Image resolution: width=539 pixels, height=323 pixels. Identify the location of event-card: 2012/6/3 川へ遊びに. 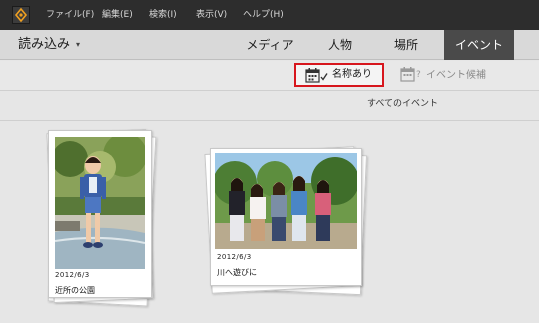
(286, 217).